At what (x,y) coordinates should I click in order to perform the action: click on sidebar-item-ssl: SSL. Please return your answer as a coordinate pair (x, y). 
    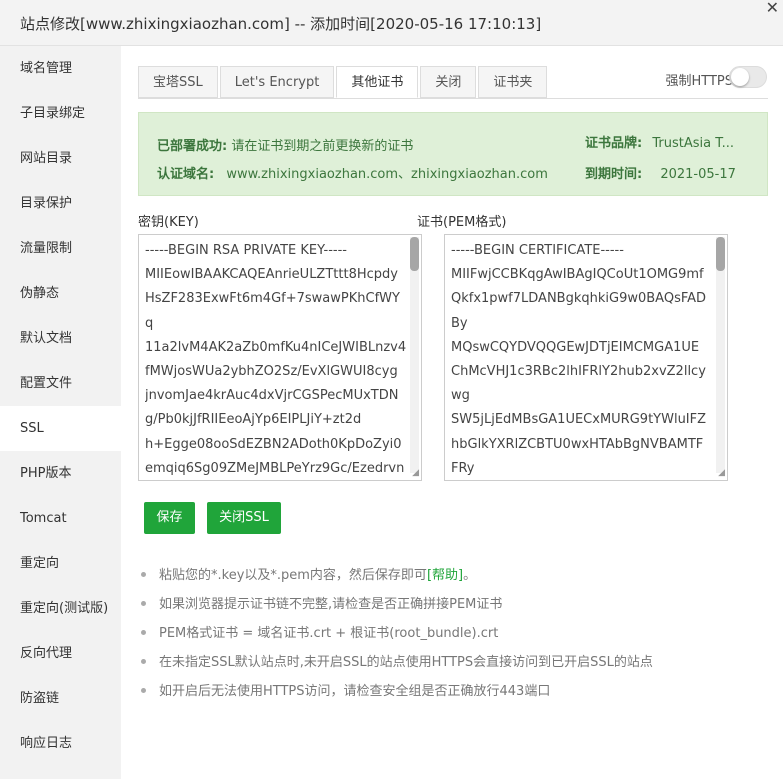
    Looking at the image, I should click on (60, 428).